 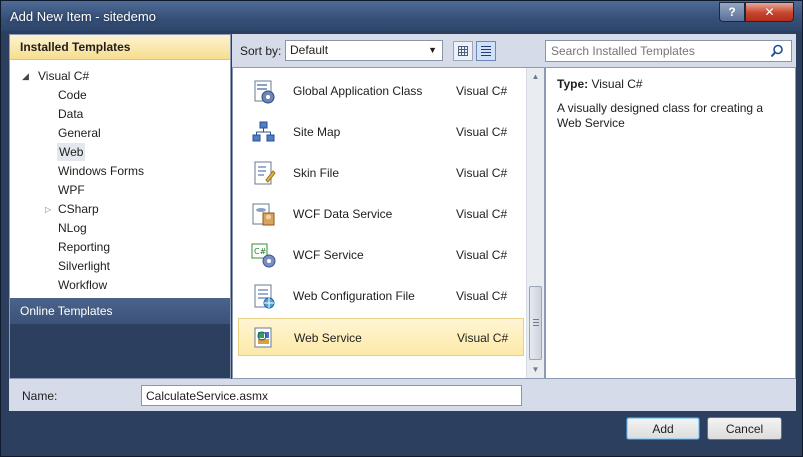 What do you see at coordinates (79, 133) in the screenshot?
I see `tree-item-label: General` at bounding box center [79, 133].